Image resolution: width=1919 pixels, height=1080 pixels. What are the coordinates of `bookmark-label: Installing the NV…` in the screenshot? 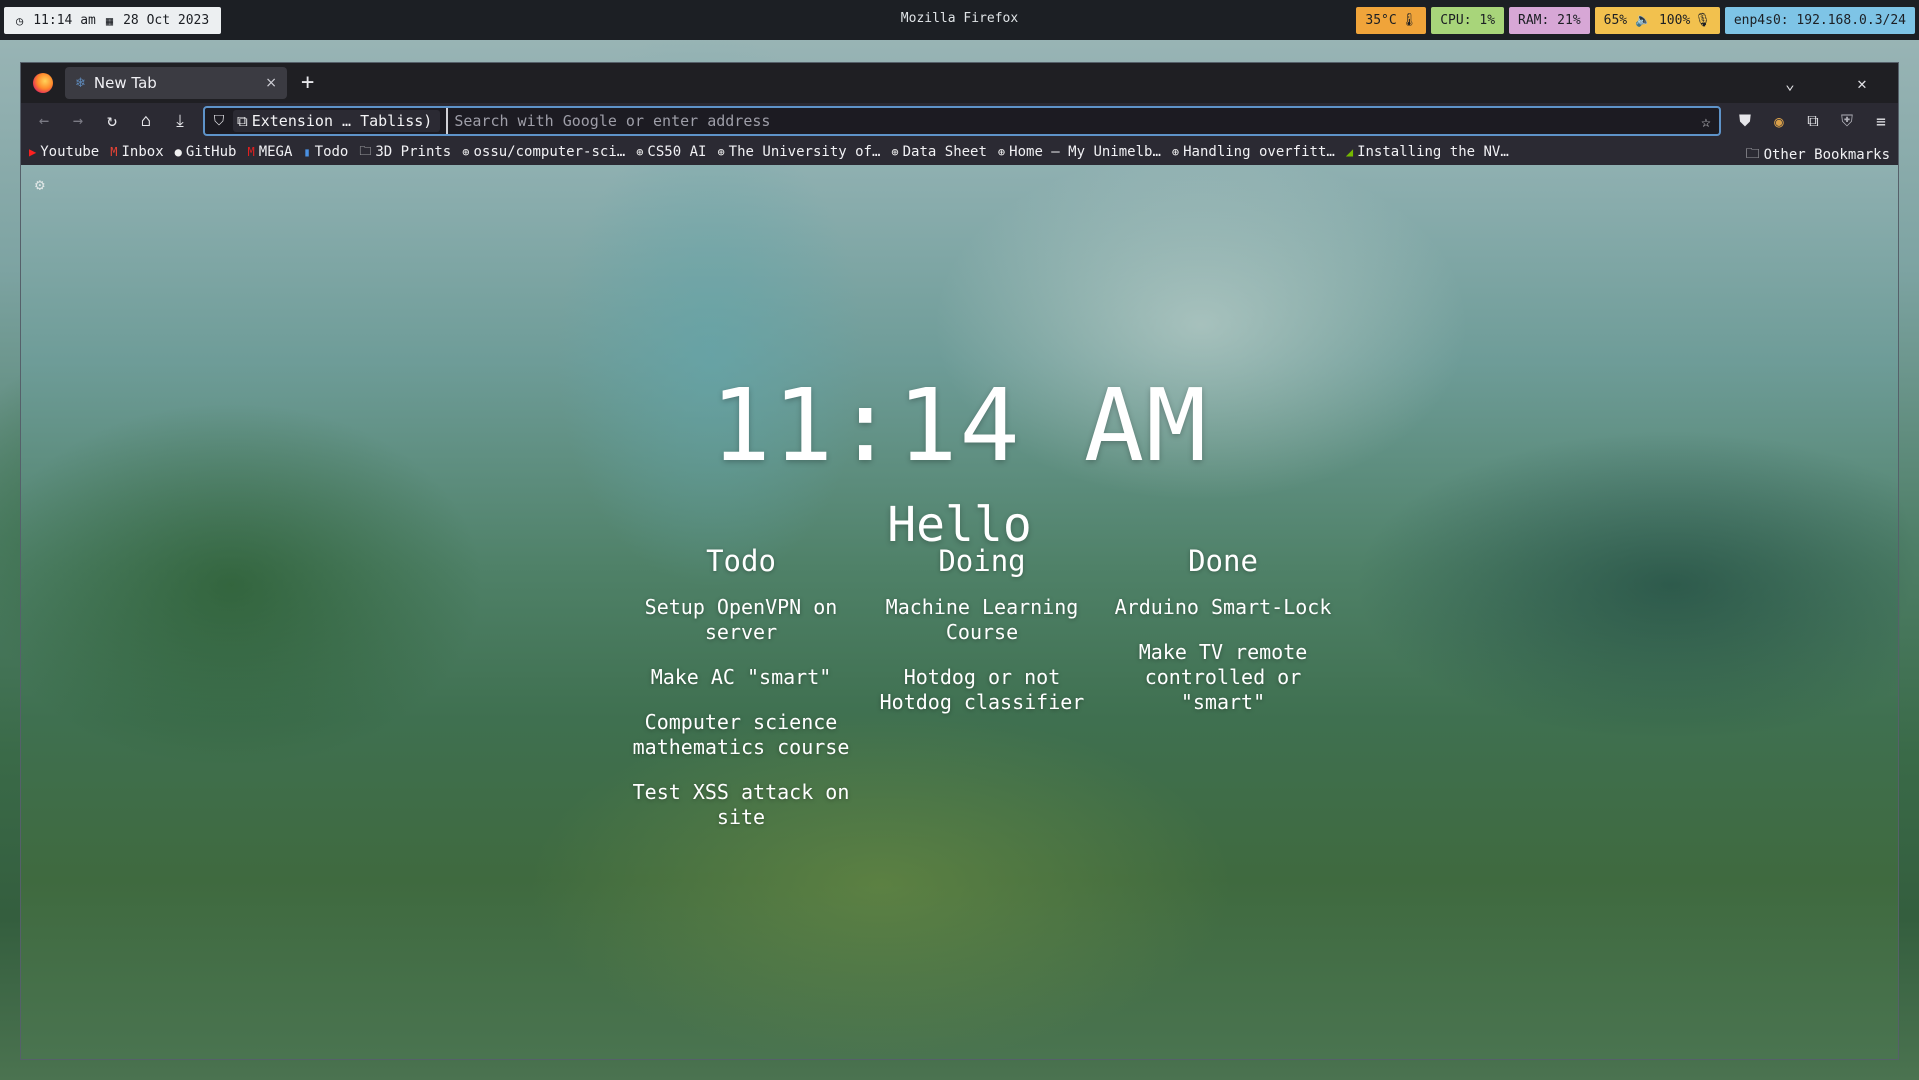 It's located at (1433, 152).